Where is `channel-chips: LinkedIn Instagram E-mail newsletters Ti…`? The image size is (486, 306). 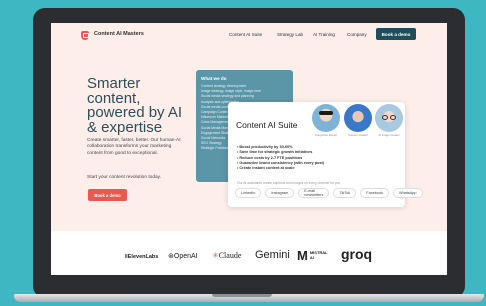 channel-chips: LinkedIn Instagram E-mail newsletters Ti… is located at coordinates (329, 193).